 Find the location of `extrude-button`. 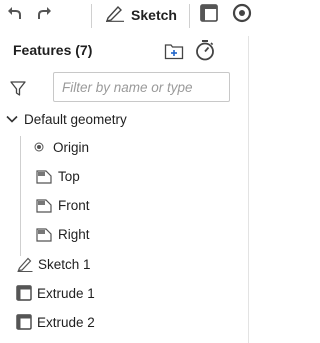

extrude-button is located at coordinates (209, 15).